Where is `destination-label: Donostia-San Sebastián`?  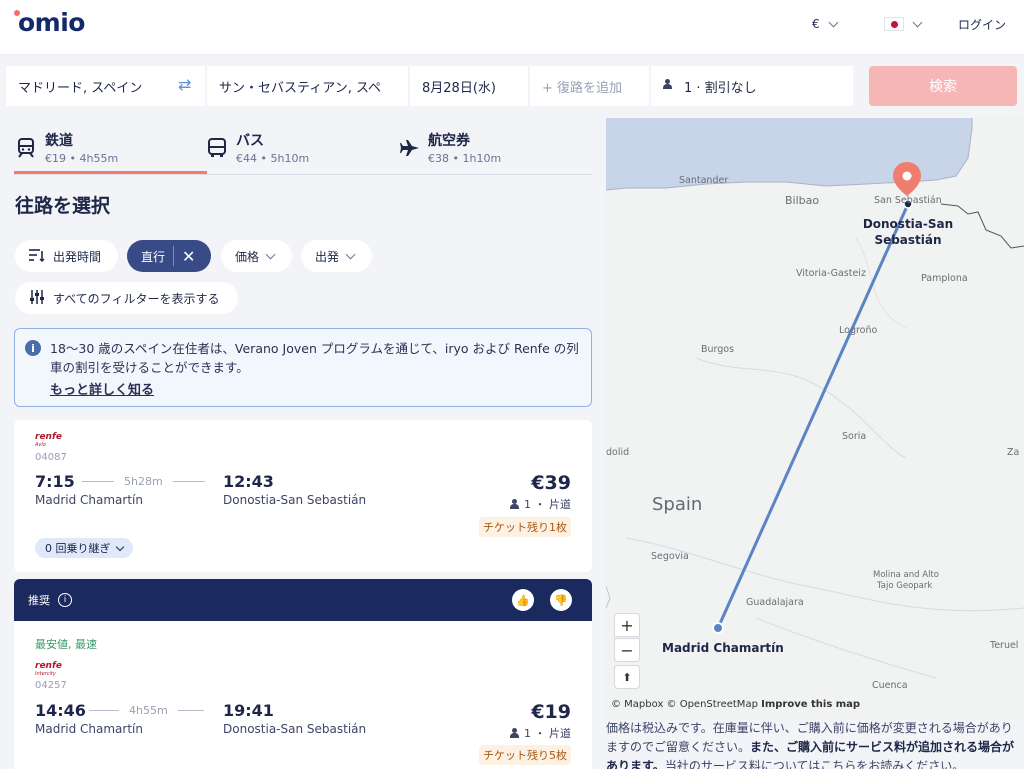 destination-label: Donostia-San Sebastián is located at coordinates (908, 232).